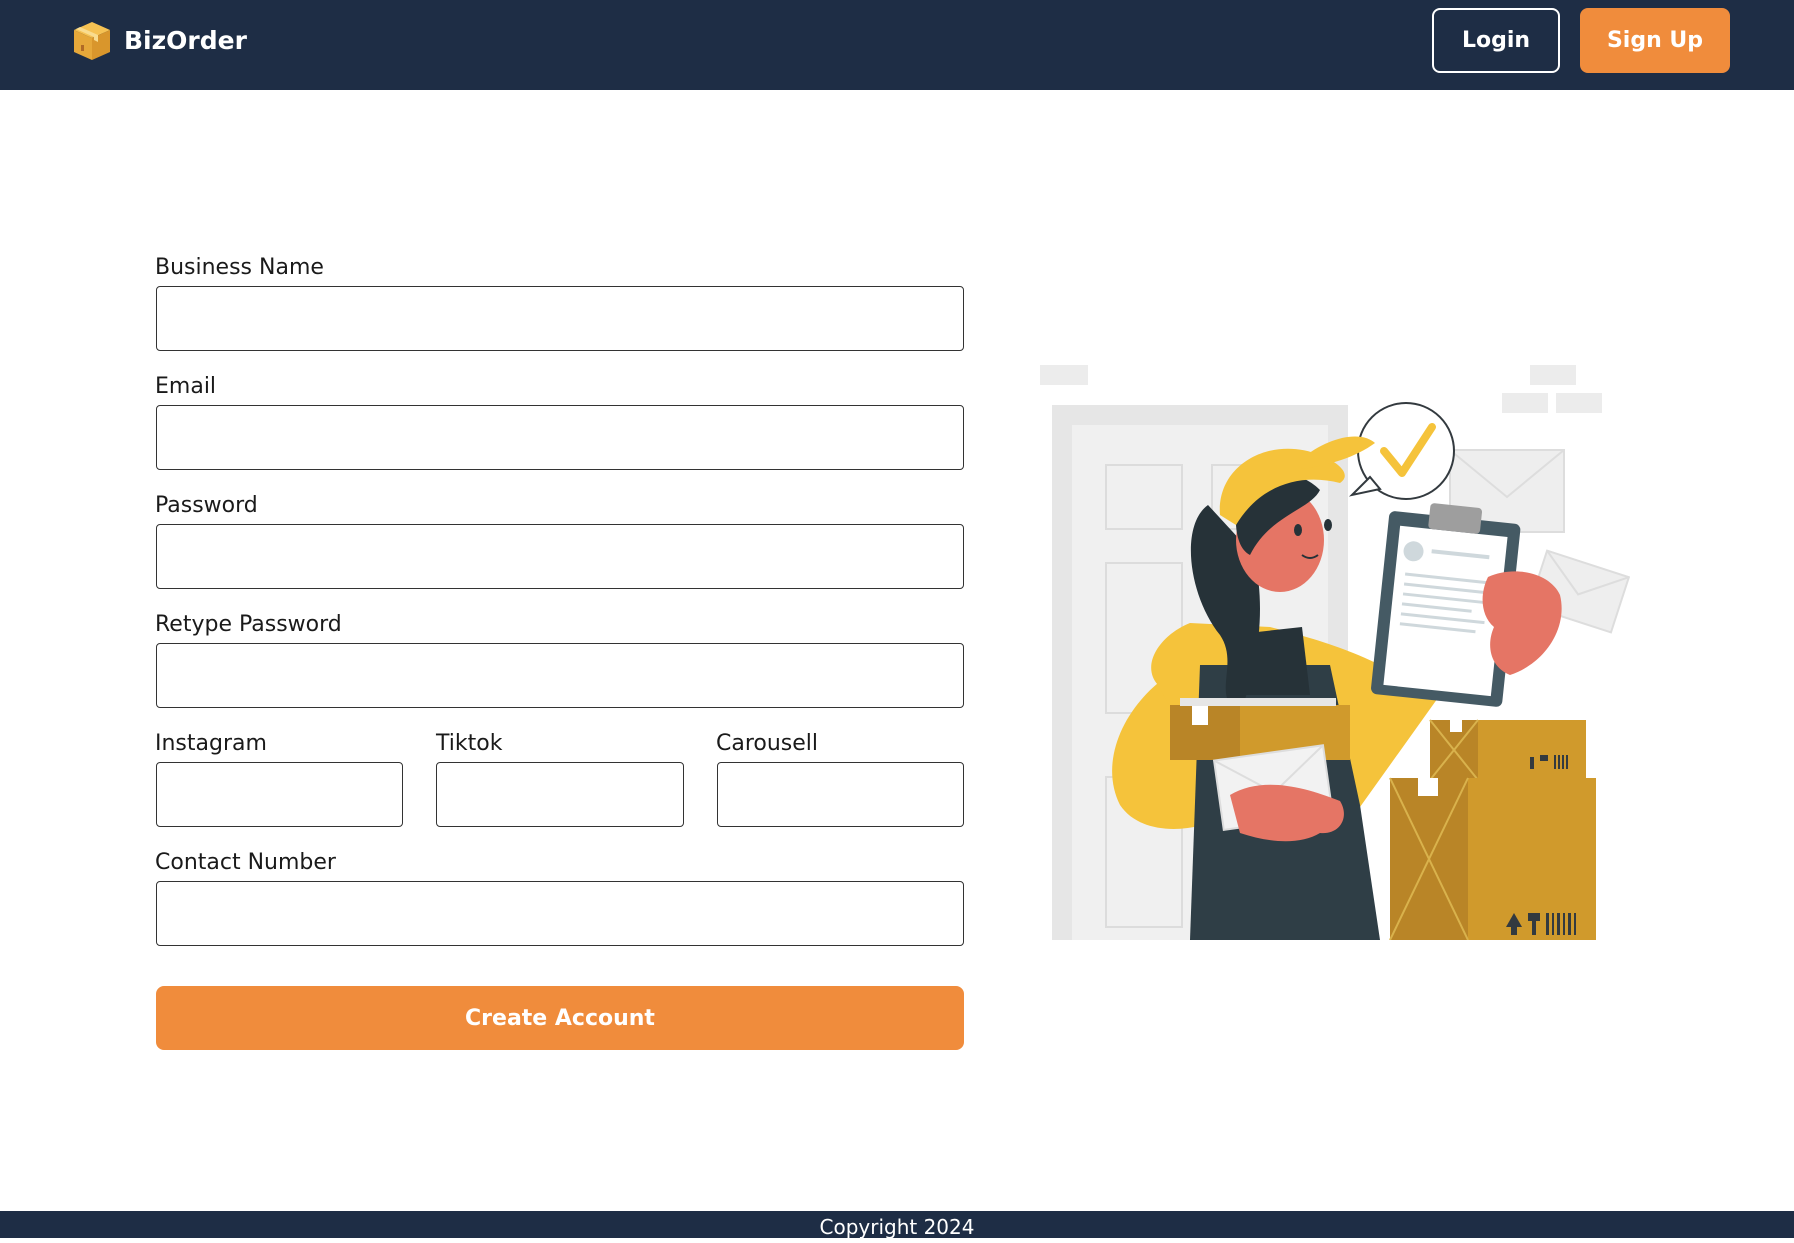 This screenshot has height=1243, width=1794. I want to click on brand: BizOrder, so click(158, 40).